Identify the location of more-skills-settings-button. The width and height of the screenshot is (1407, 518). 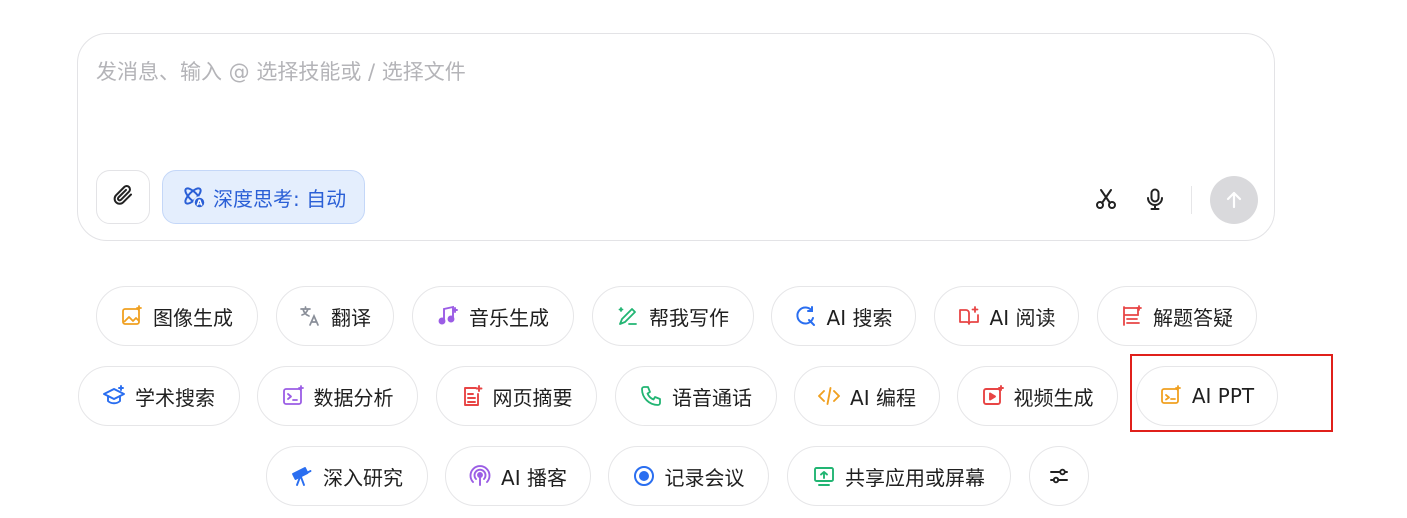
(1059, 476).